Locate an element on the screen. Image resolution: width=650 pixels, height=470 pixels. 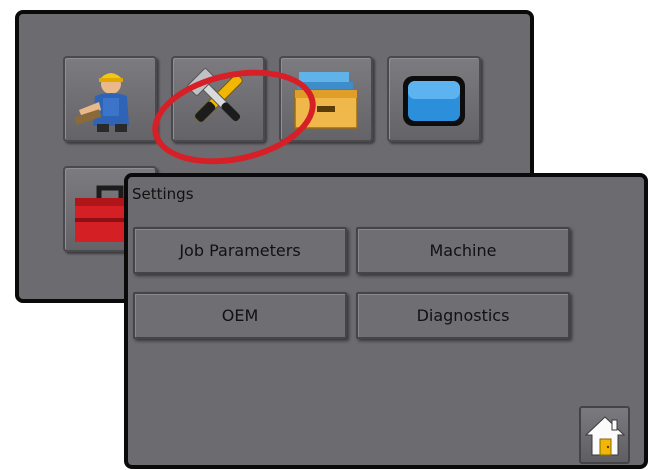
home-icon is located at coordinates (605, 436).